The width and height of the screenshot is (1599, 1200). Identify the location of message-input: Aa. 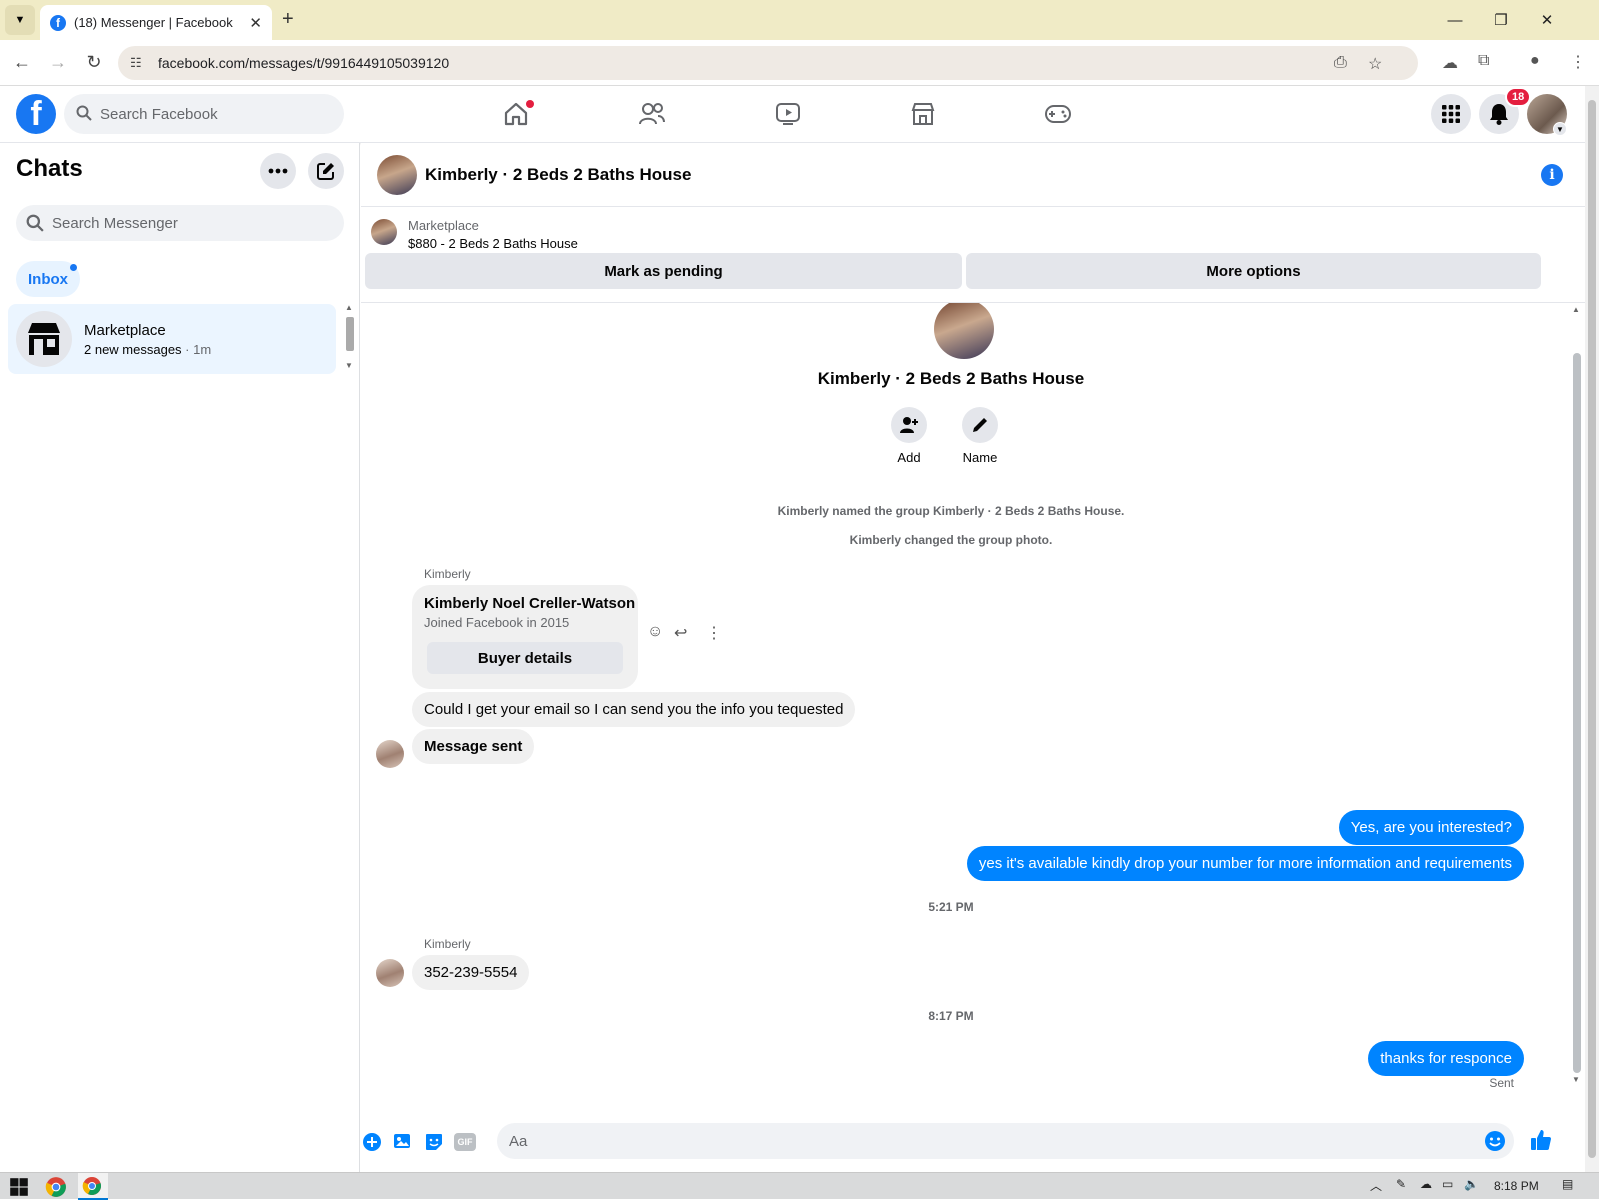
(1005, 1141).